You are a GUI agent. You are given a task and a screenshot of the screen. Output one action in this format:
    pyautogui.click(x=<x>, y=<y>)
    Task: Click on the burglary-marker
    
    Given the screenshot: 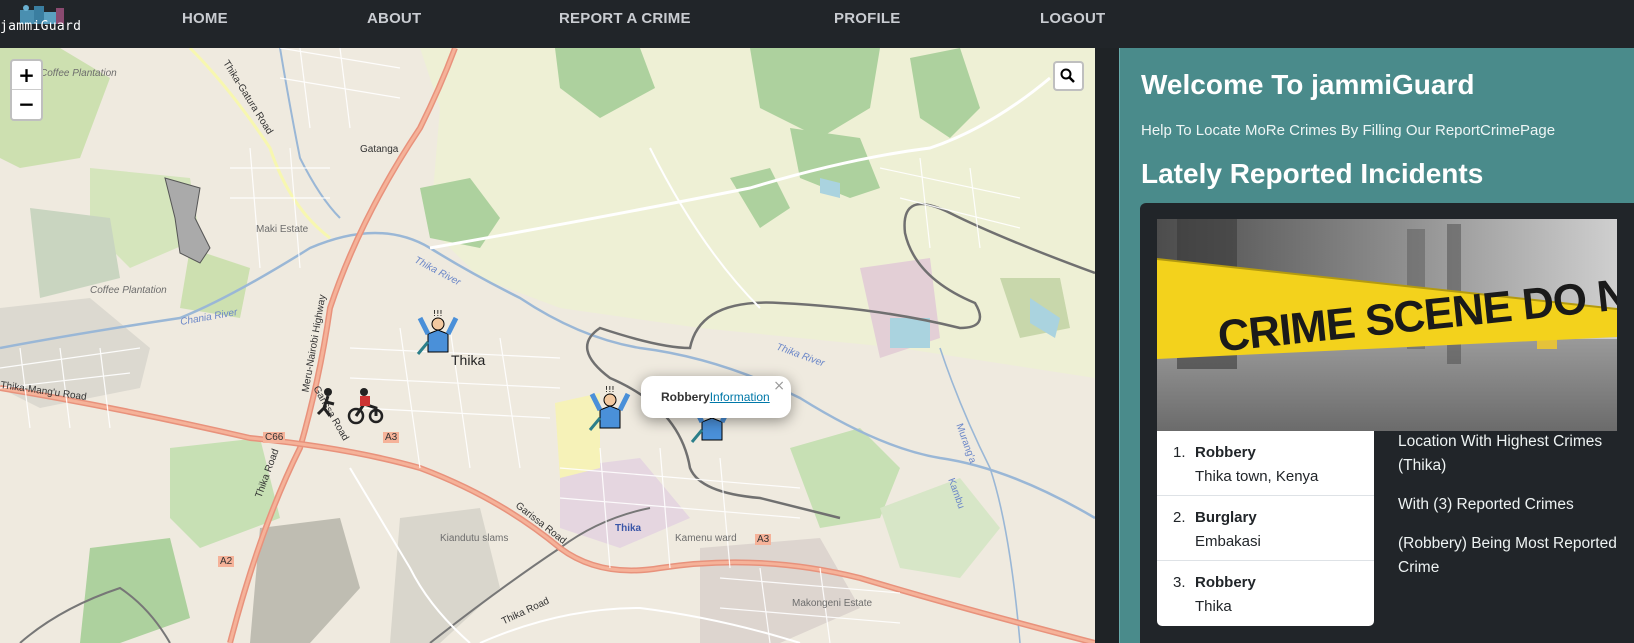 What is the action you would take?
    pyautogui.click(x=349, y=402)
    